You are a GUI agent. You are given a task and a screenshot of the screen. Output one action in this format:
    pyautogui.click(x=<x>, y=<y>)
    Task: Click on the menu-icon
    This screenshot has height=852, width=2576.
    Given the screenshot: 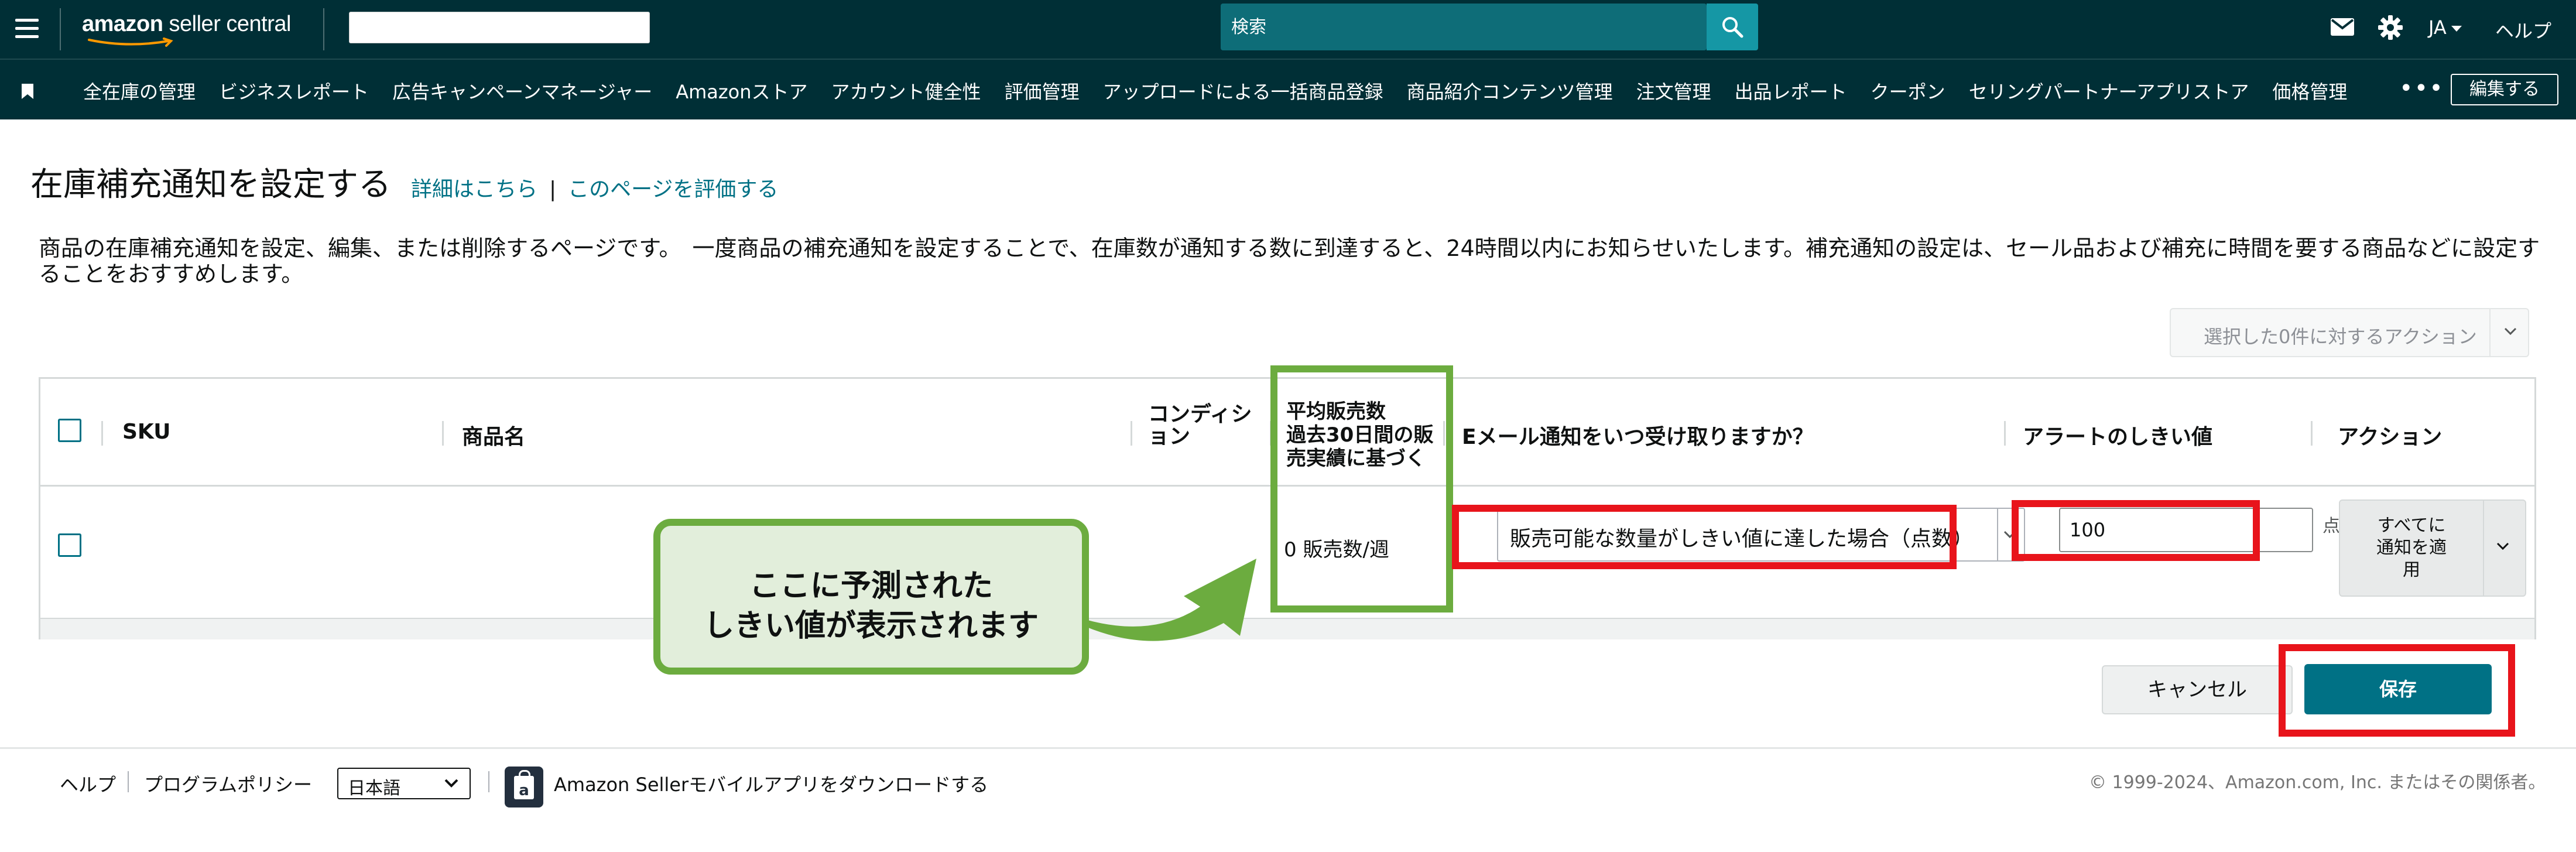 What is the action you would take?
    pyautogui.click(x=27, y=29)
    